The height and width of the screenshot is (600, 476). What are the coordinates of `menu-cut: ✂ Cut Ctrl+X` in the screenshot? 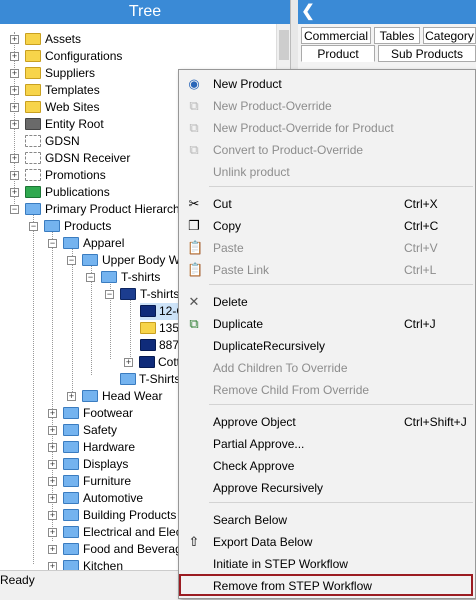 It's located at (327, 204).